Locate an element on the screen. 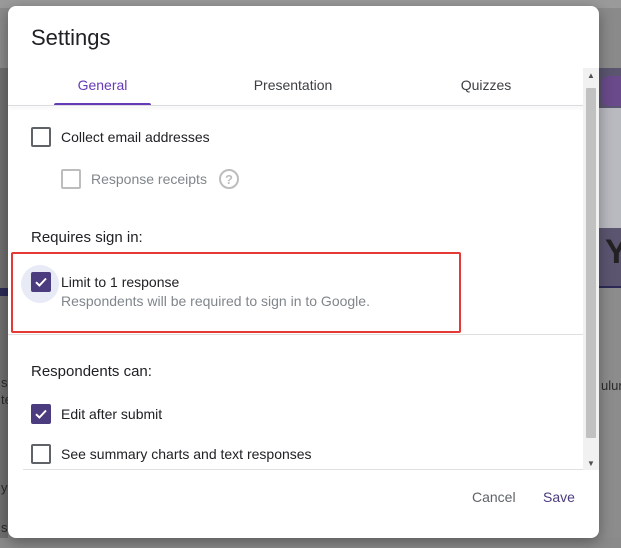 The image size is (621, 548). scroll-up-icon: ▲ is located at coordinates (591, 75).